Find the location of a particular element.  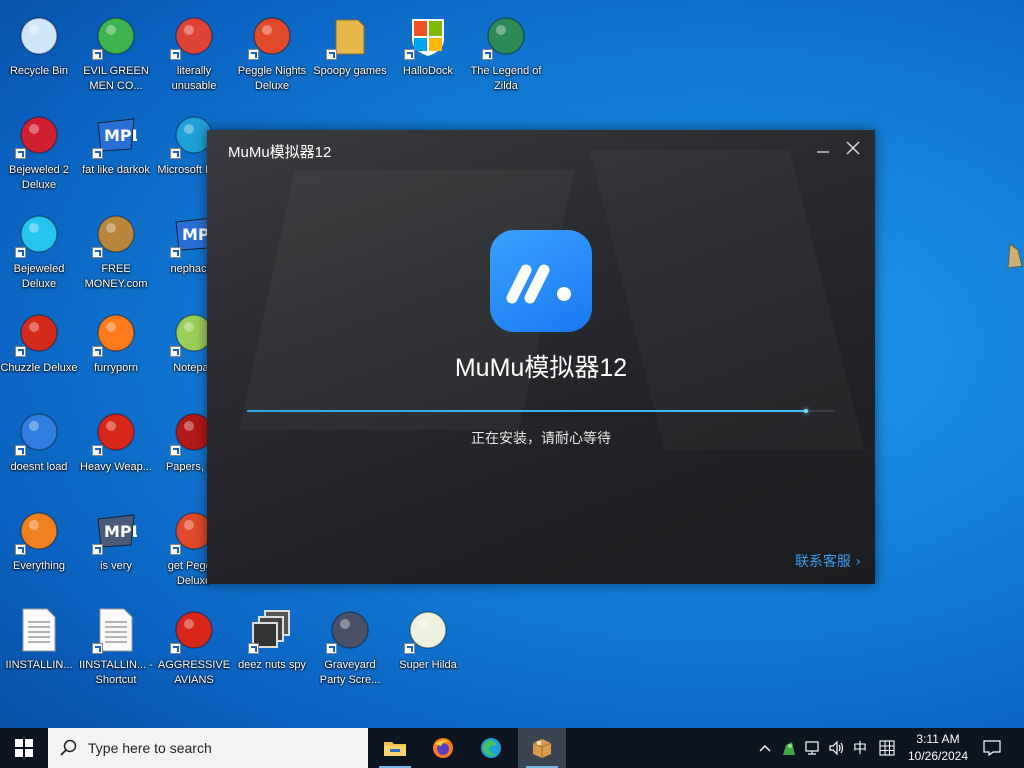

thunderbird-icon is located at coordinates (39, 432).